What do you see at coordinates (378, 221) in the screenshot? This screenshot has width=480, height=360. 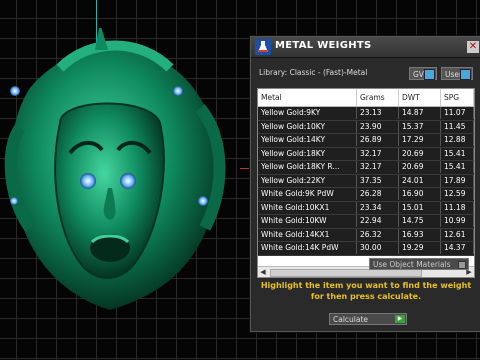 I see `grams-cell: 22.94` at bounding box center [378, 221].